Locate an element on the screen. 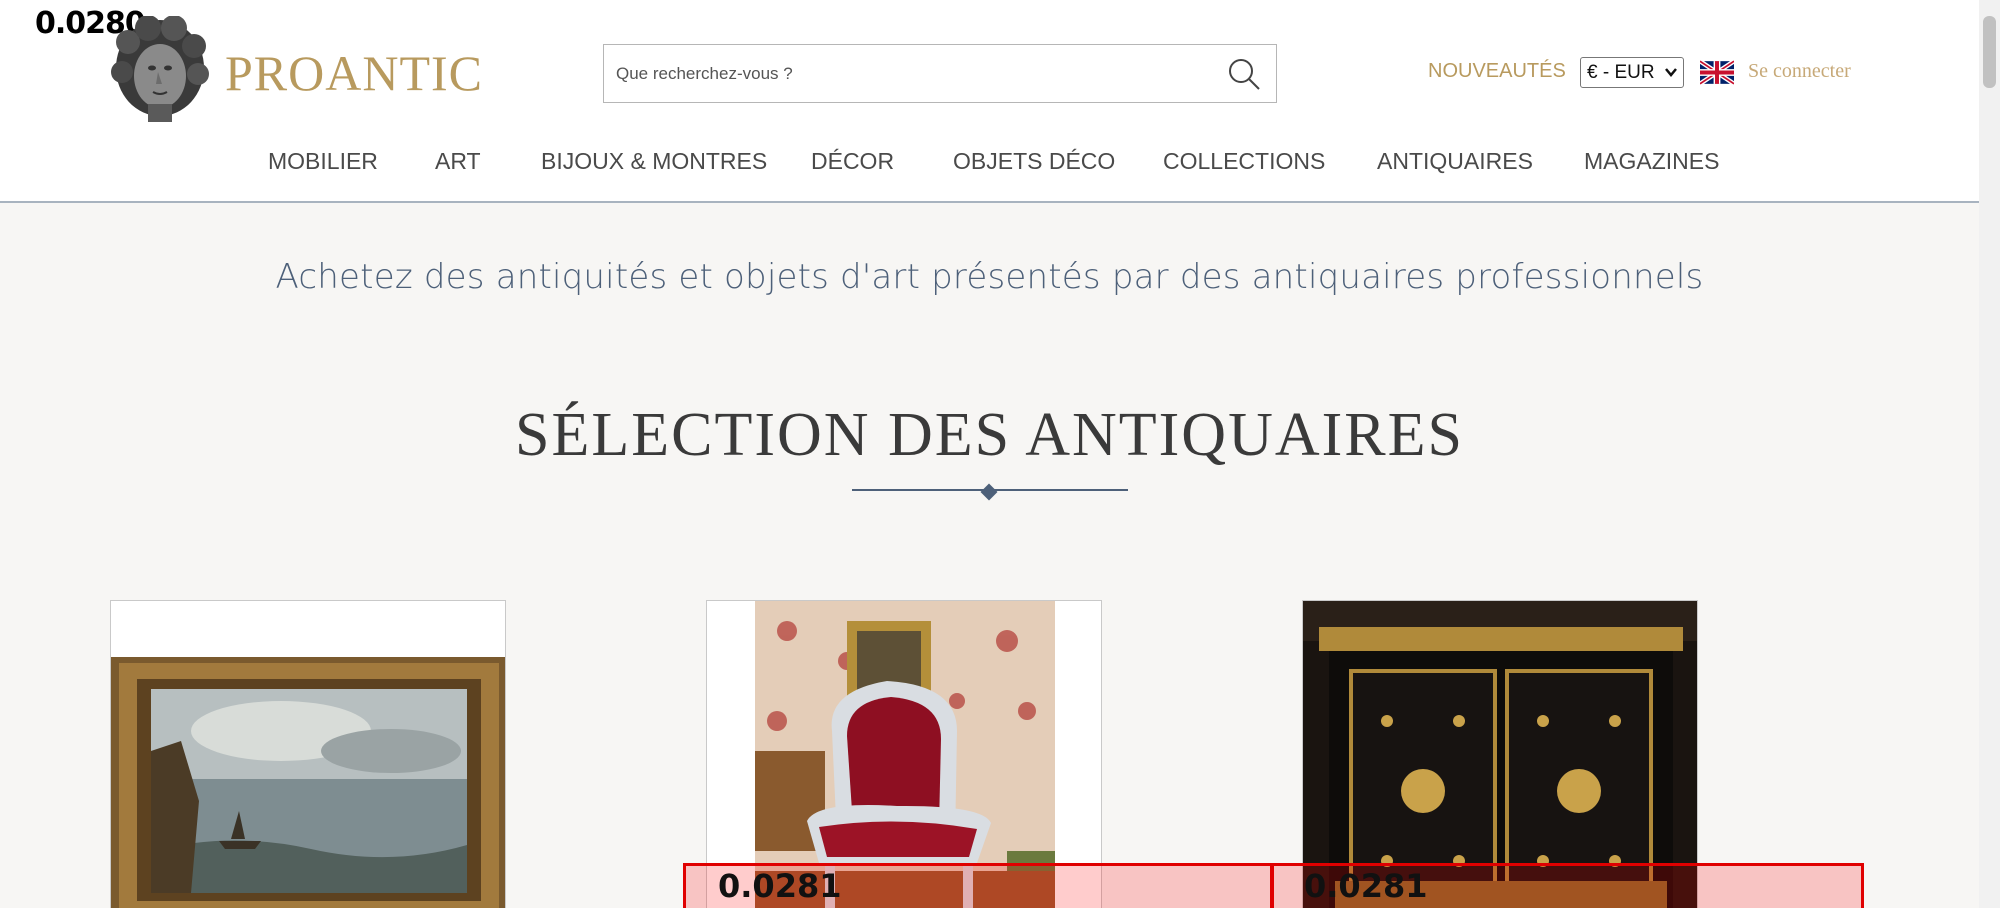 The height and width of the screenshot is (908, 2000). nav-item-antiquaires: ANTIQUAIRES is located at coordinates (1455, 161).